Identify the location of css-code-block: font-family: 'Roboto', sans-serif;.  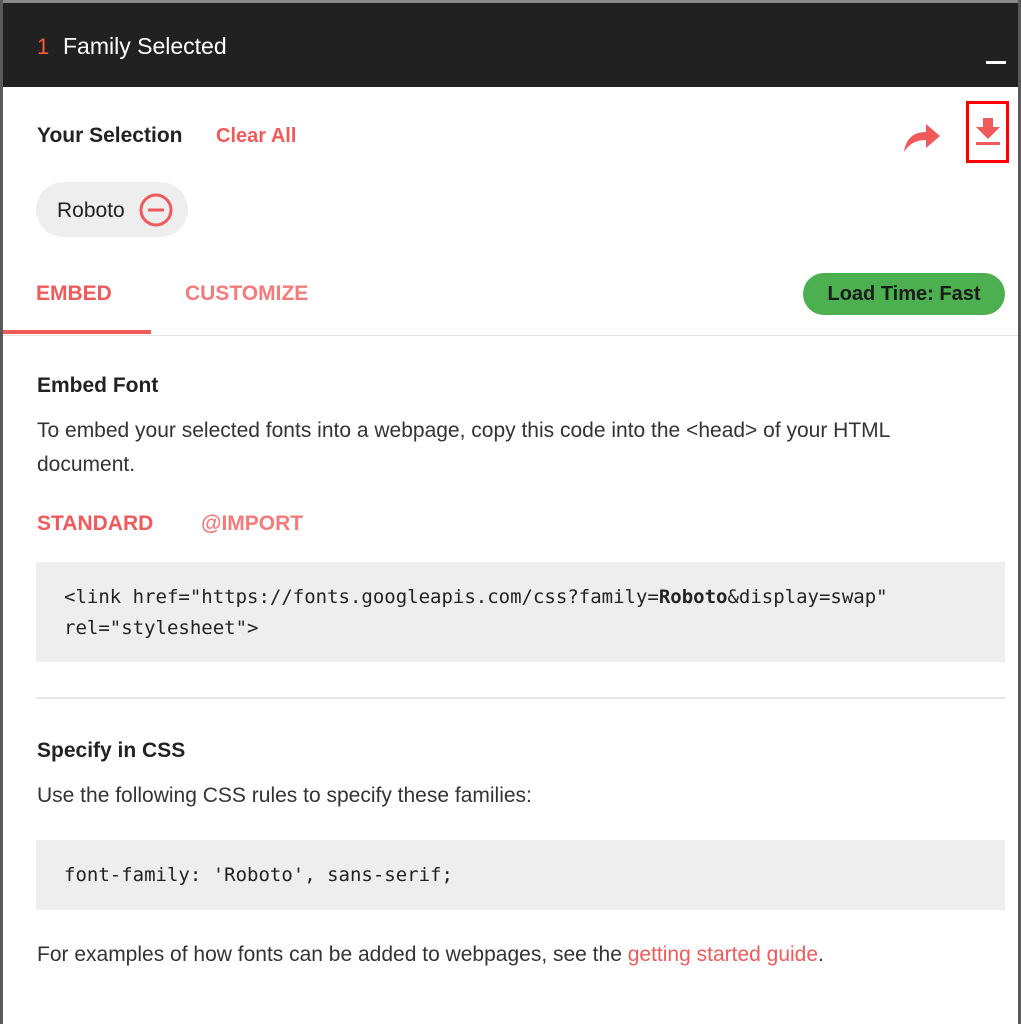
(520, 875).